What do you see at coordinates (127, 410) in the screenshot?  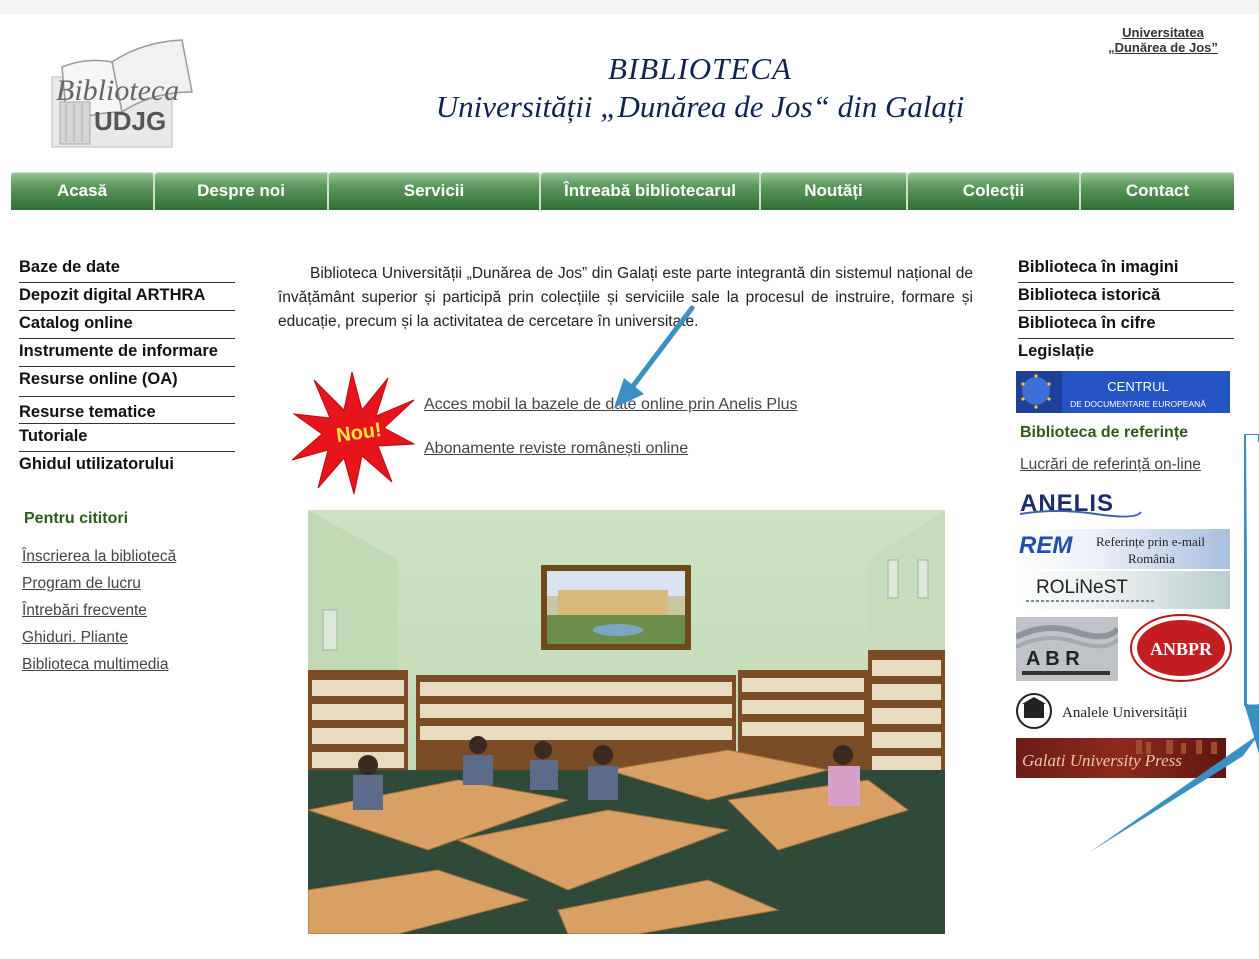 I see `left-menu-resurse-tematice: Resurse tematice` at bounding box center [127, 410].